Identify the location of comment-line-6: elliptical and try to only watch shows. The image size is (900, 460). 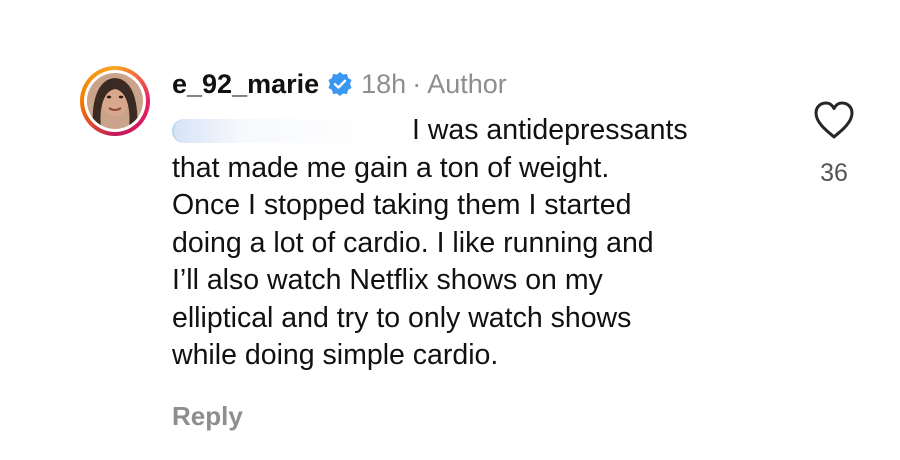
(402, 317).